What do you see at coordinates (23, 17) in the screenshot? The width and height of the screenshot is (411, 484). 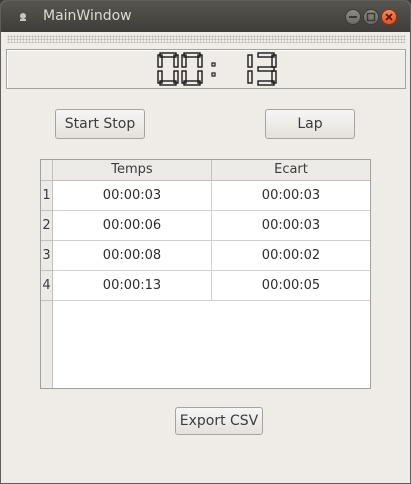 I see `app-icon` at bounding box center [23, 17].